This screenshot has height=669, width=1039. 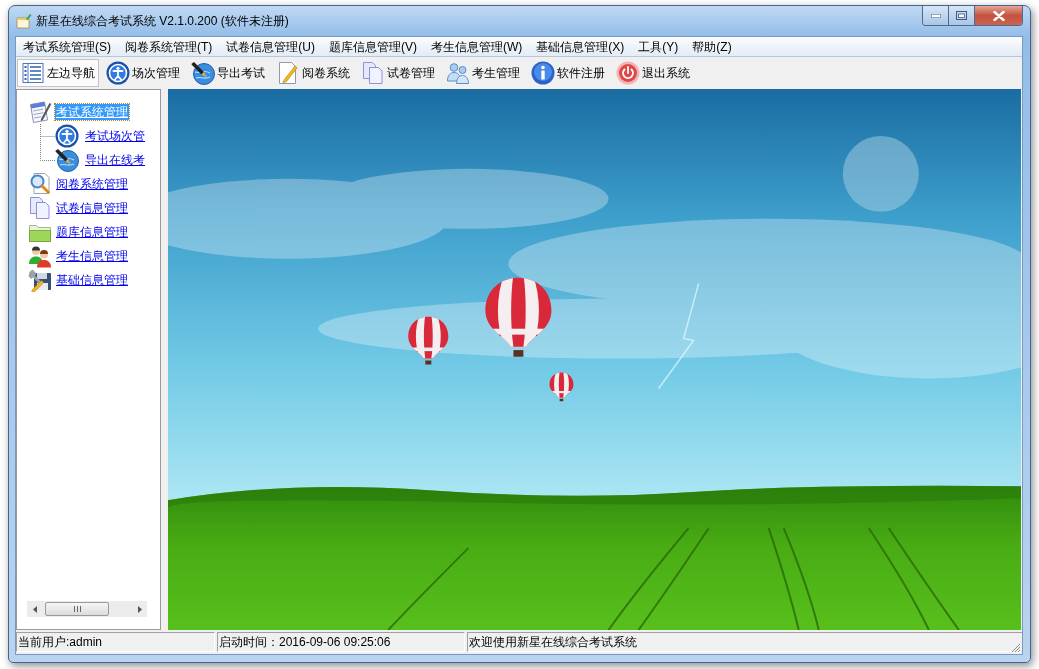 What do you see at coordinates (40, 184) in the screenshot?
I see `magnifier-document-icon` at bounding box center [40, 184].